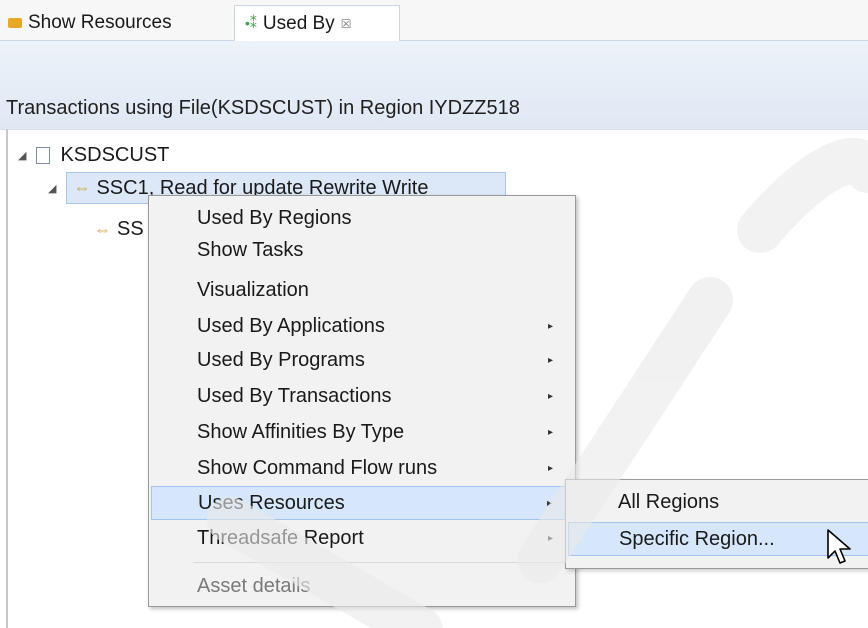 The width and height of the screenshot is (868, 628). I want to click on tab-label: Used By, so click(298, 23).